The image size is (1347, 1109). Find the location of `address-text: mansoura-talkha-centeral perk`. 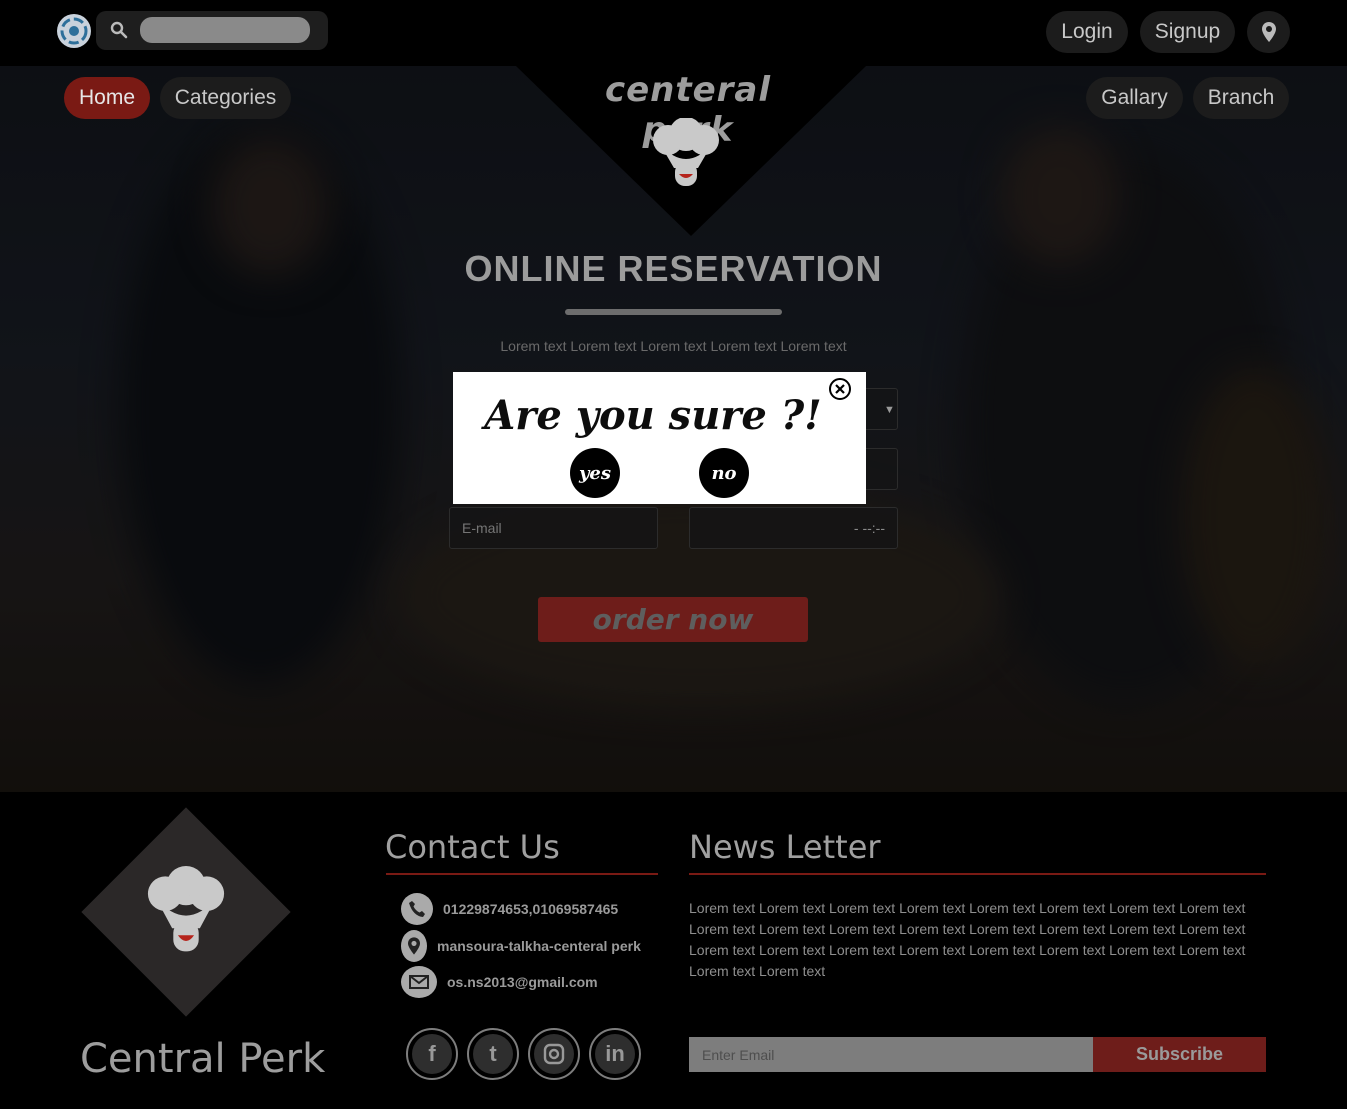

address-text: mansoura-talkha-centeral perk is located at coordinates (539, 946).